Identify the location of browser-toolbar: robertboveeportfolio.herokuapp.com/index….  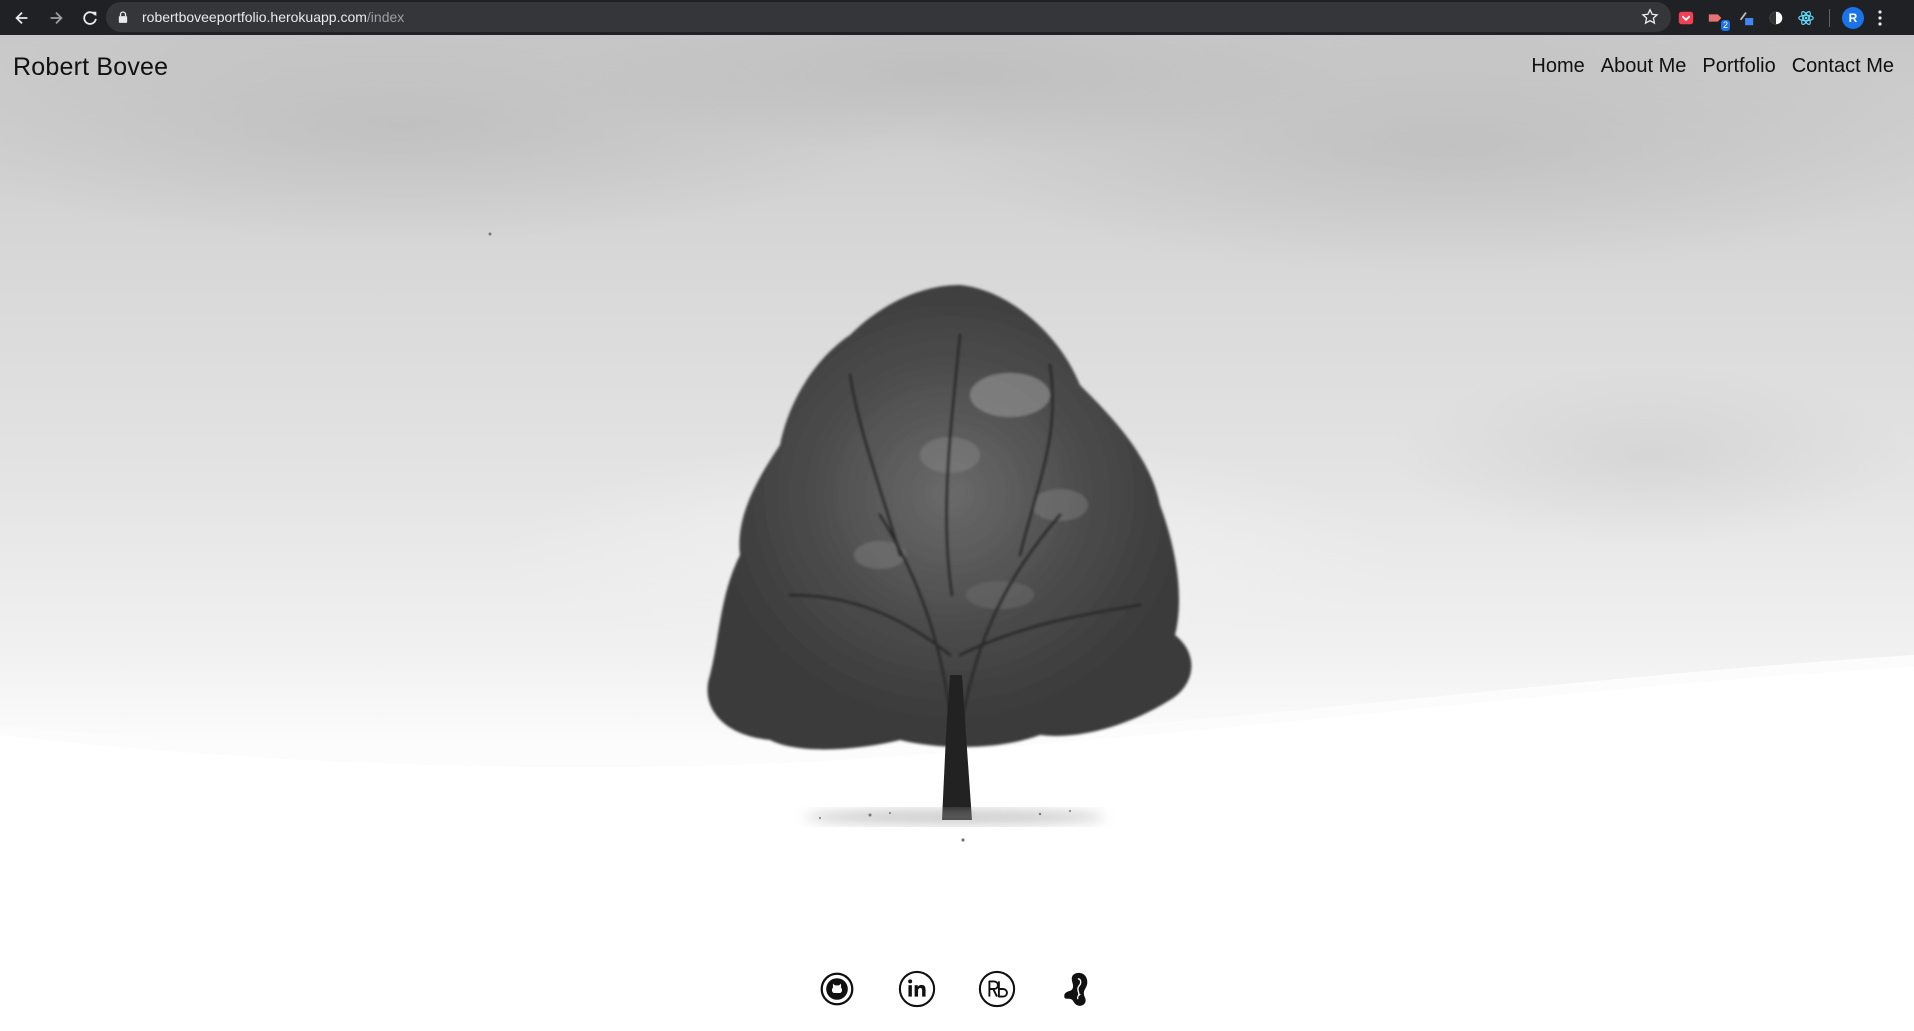
(957, 17).